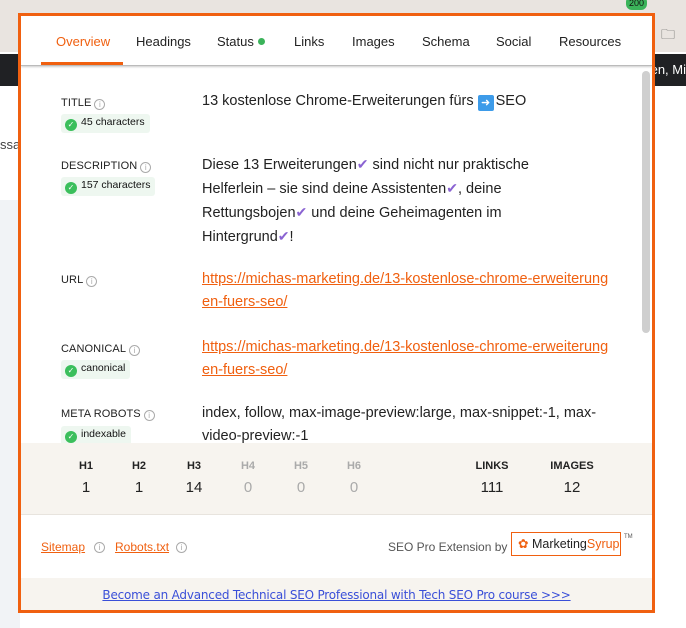 The image size is (686, 628). Describe the element at coordinates (668, 69) in the screenshot. I see `page-header-text: en, Mi` at that location.